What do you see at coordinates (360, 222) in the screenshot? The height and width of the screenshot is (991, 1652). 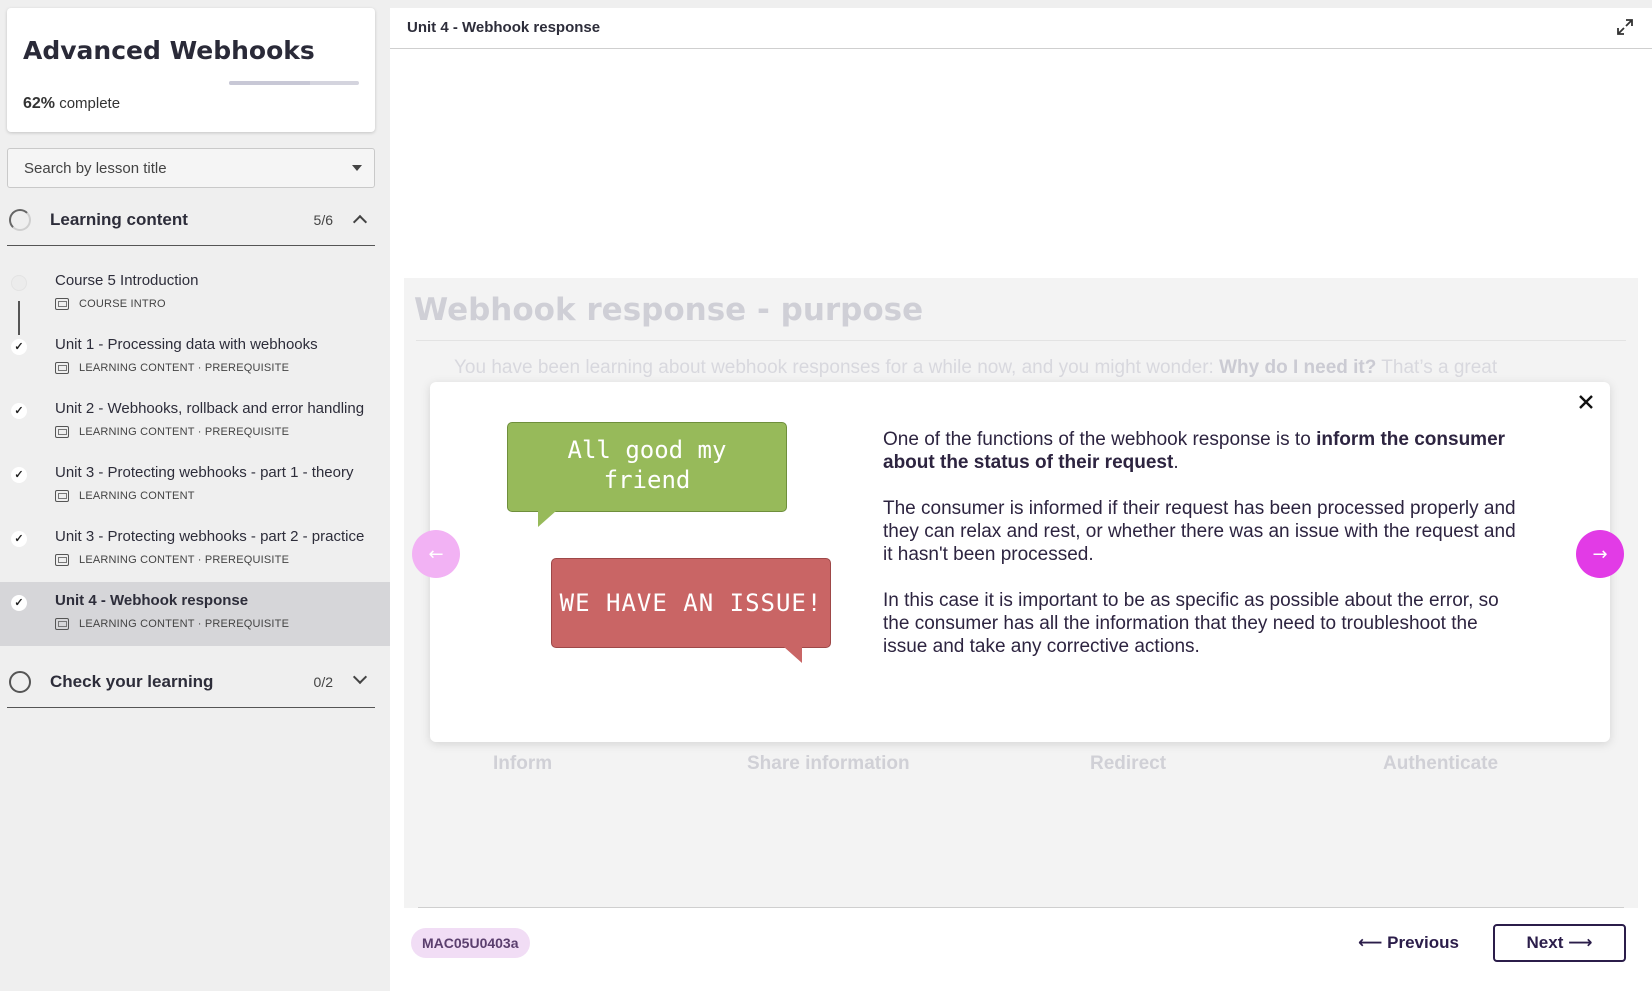 I see `chevron-up-icon` at bounding box center [360, 222].